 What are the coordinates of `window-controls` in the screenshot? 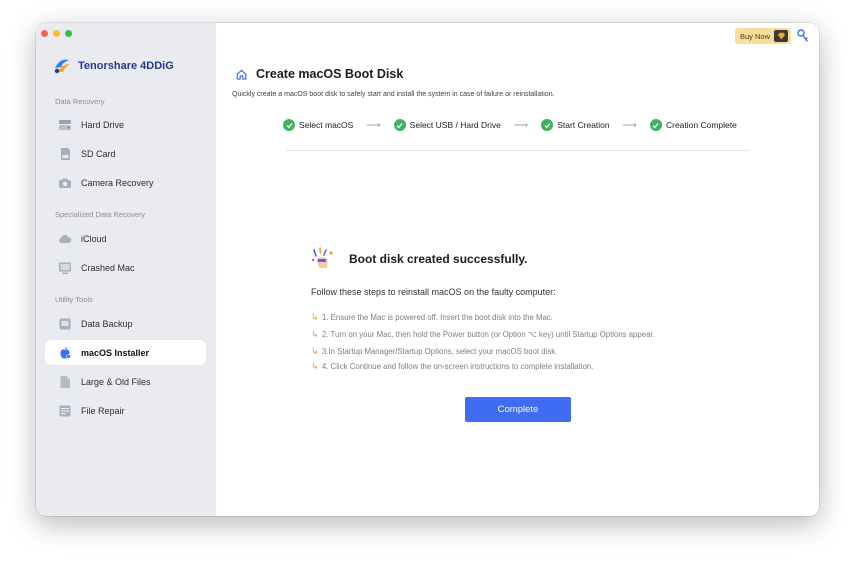 It's located at (56, 33).